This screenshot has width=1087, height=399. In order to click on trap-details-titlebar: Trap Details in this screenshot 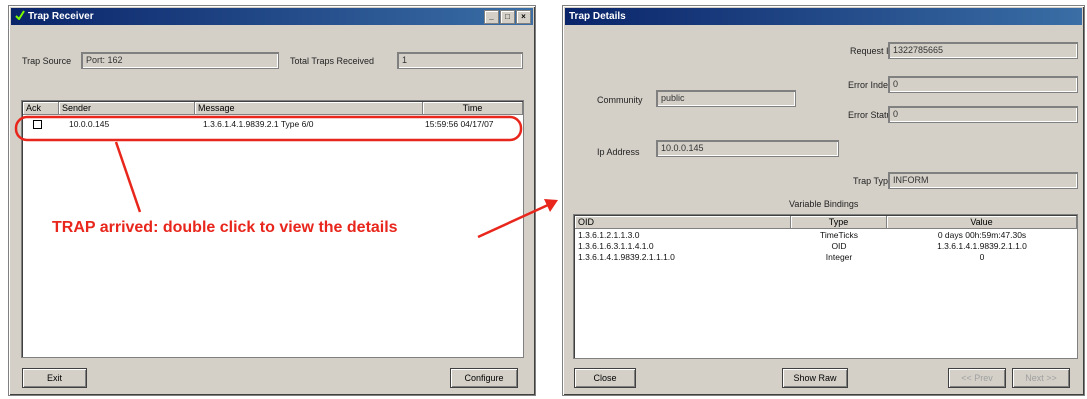, I will do `click(823, 16)`.